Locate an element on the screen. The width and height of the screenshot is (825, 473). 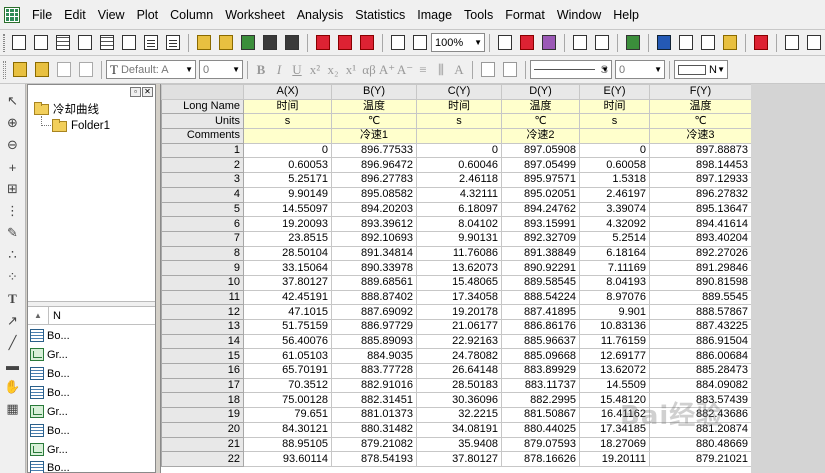
menu-edit: Edit is located at coordinates (75, 14).